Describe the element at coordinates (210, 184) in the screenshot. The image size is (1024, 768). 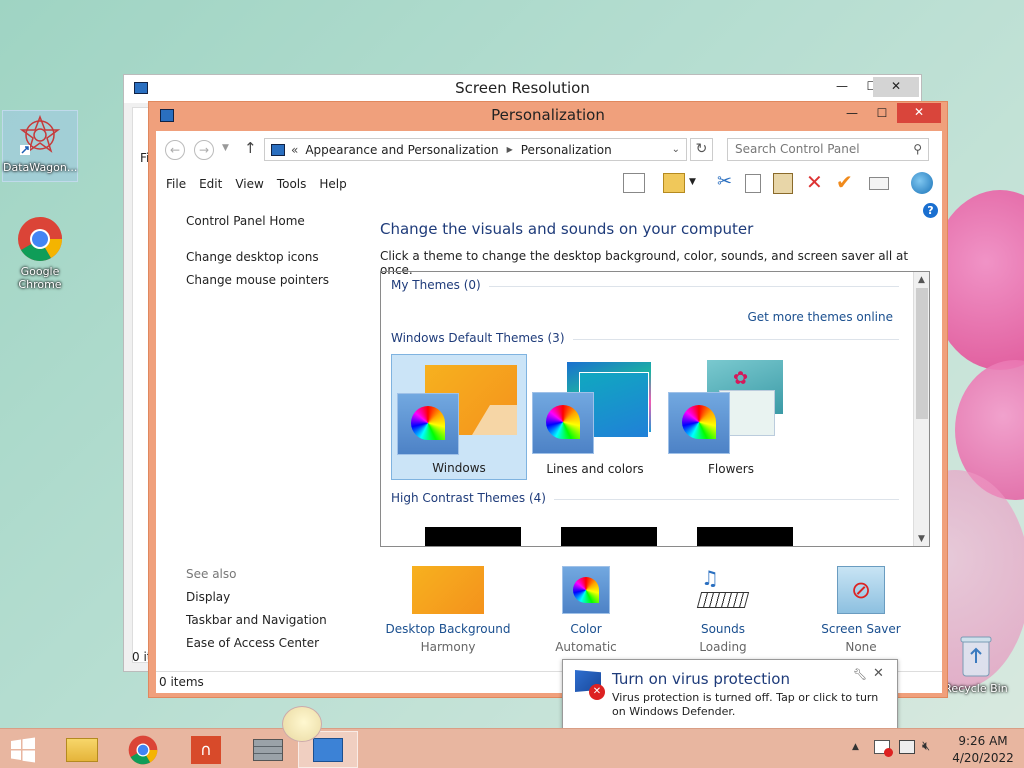
I see `menu-edit: Edit` at that location.